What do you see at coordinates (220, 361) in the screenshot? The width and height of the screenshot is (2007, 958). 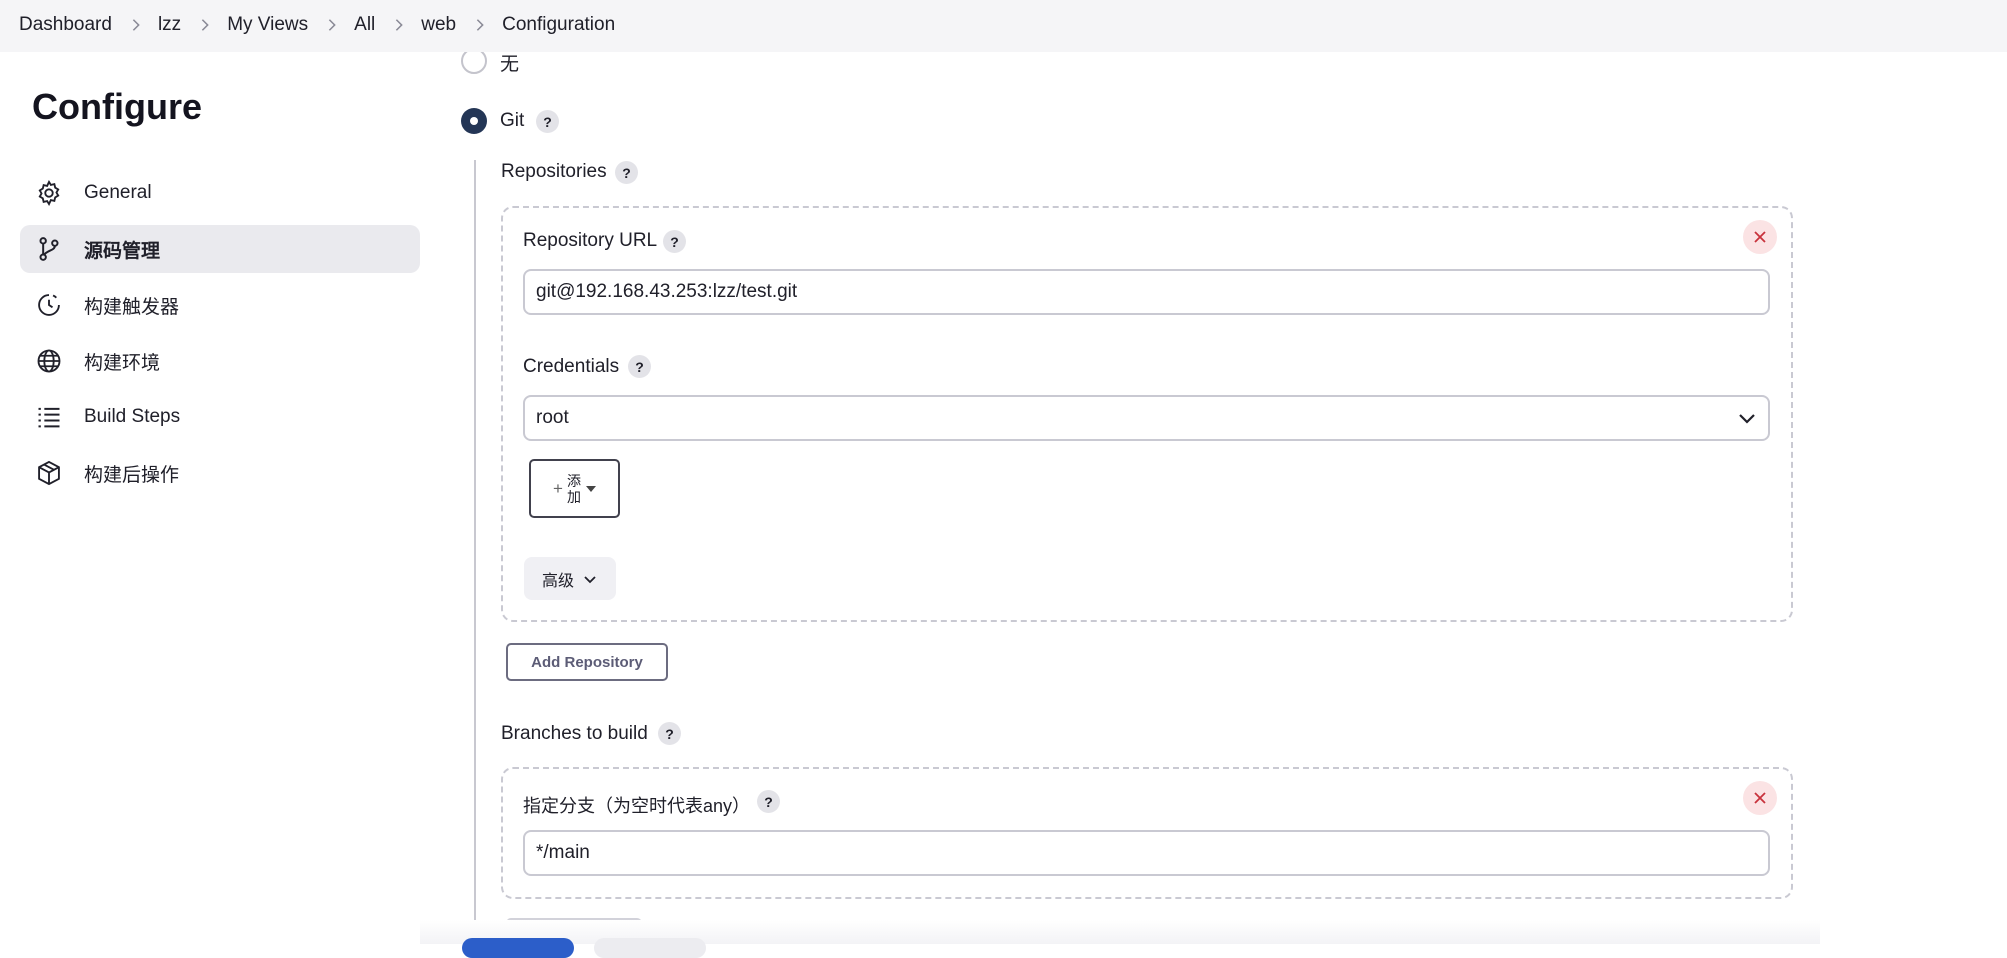 I see `sidebar-item-build-environment: 构建环境` at bounding box center [220, 361].